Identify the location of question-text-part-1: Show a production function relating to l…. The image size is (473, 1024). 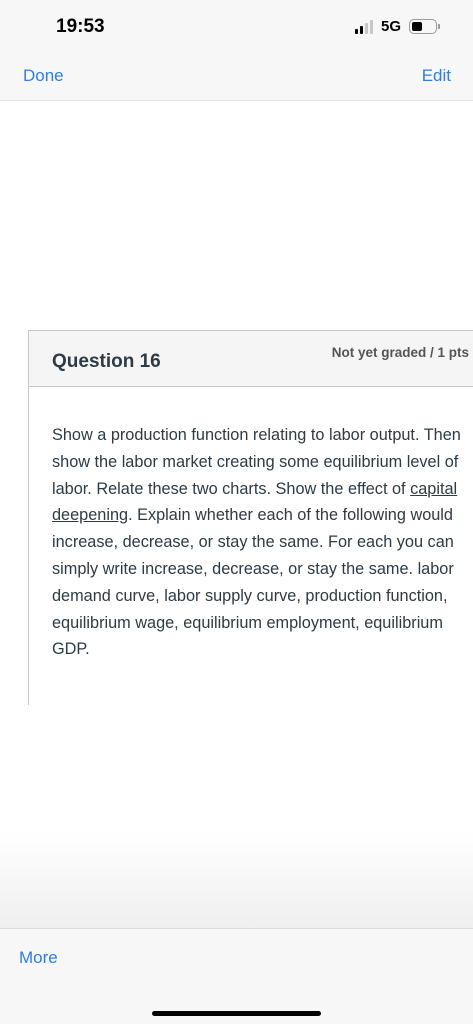
(256, 462).